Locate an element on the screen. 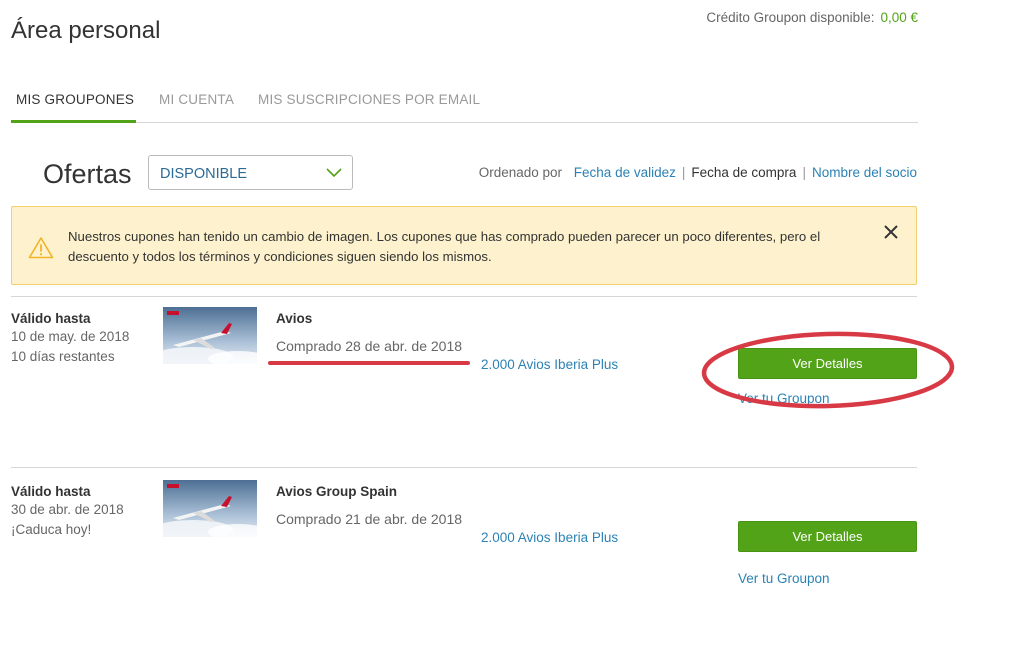  annotation-underline is located at coordinates (369, 363).